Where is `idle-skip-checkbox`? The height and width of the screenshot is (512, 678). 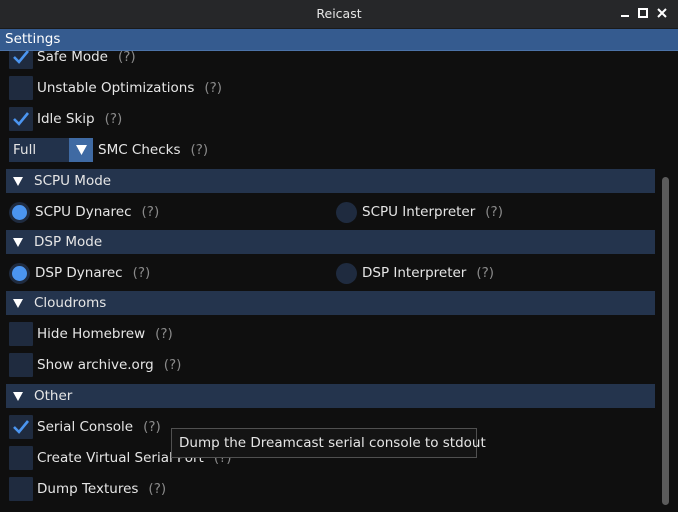
idle-skip-checkbox is located at coordinates (21, 119).